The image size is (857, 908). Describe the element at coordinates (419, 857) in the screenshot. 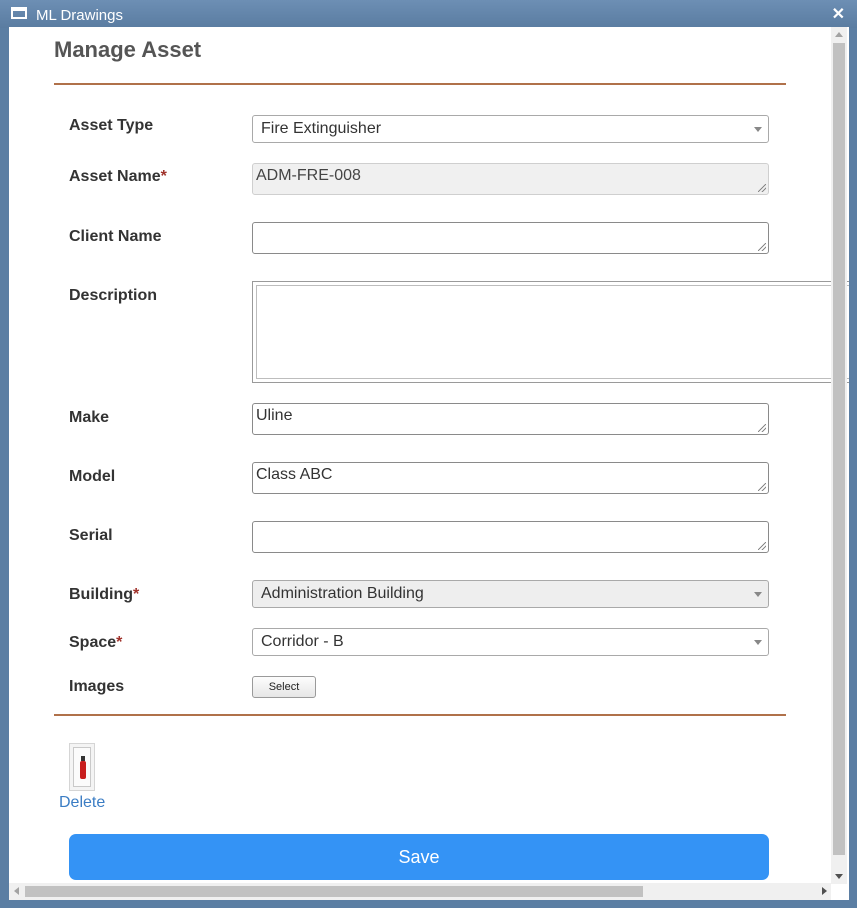

I see `save-button: Save` at that location.